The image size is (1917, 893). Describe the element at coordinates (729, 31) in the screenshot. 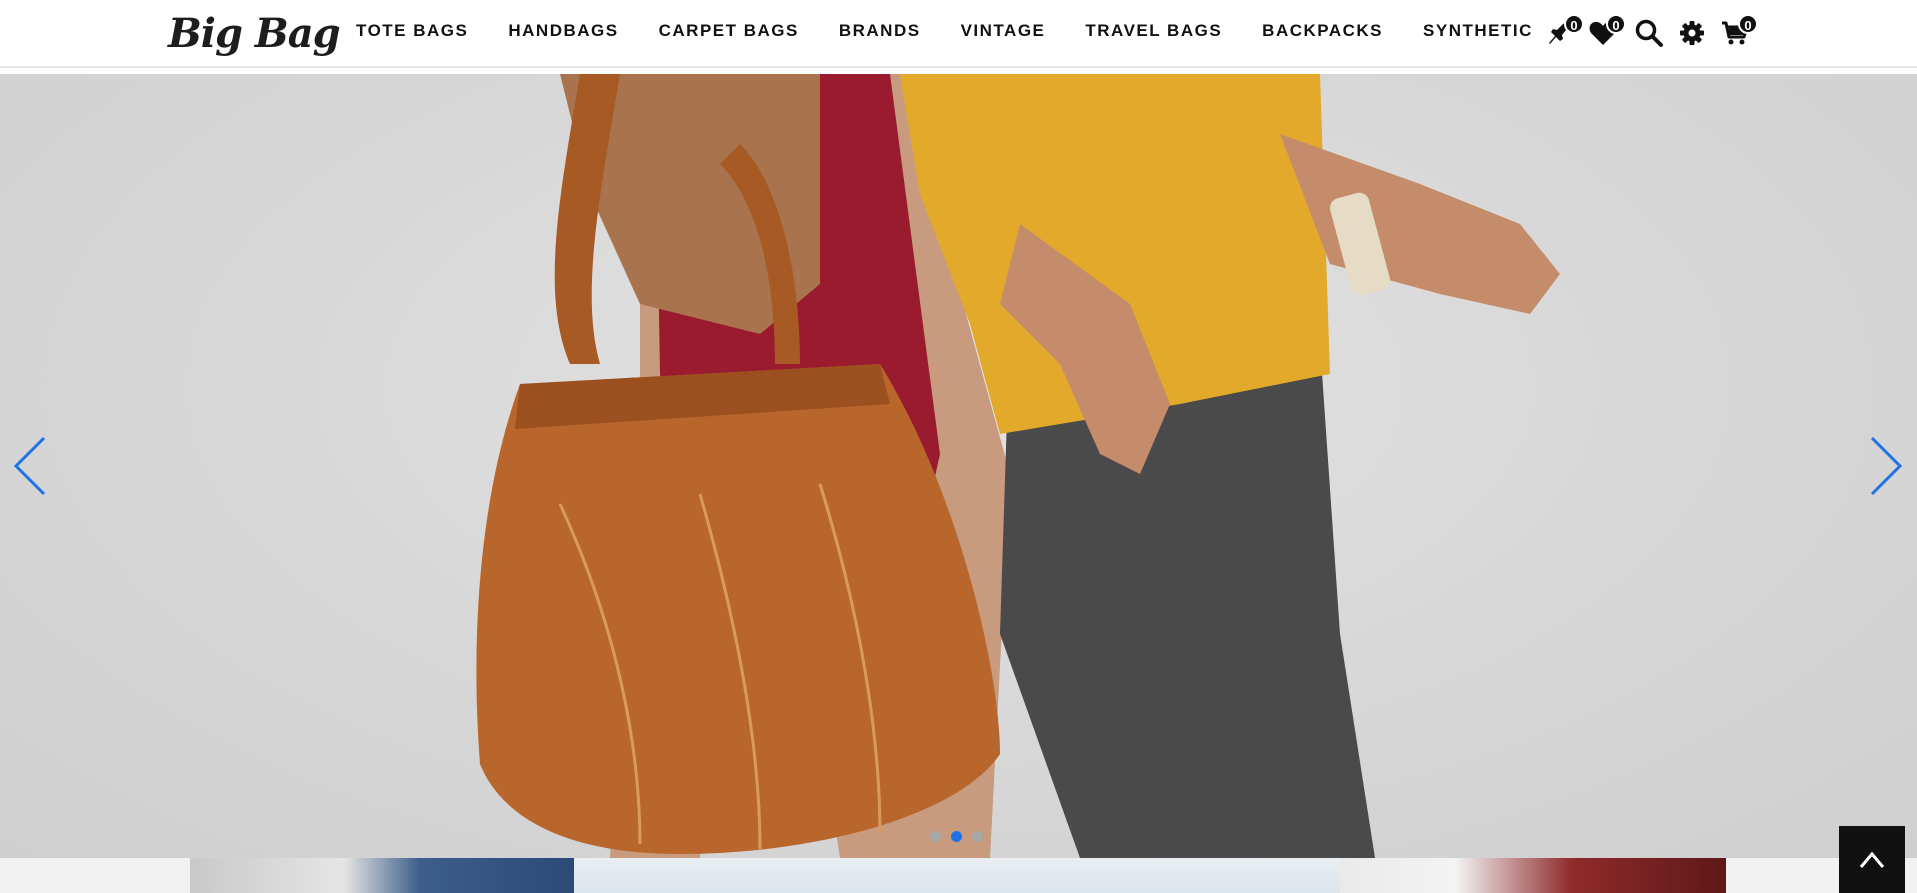

I see `nav-item-carpet-bags: CARPET BAGS` at that location.